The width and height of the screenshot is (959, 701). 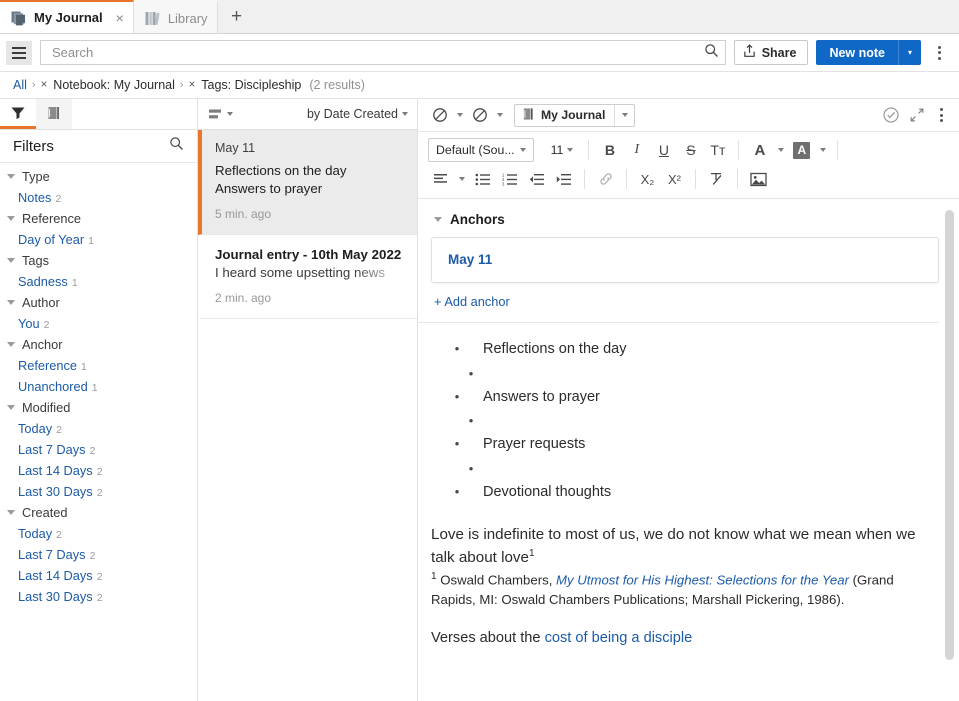 I want to click on filter-item-day-of-year: Day of Year 1, so click(x=98, y=239).